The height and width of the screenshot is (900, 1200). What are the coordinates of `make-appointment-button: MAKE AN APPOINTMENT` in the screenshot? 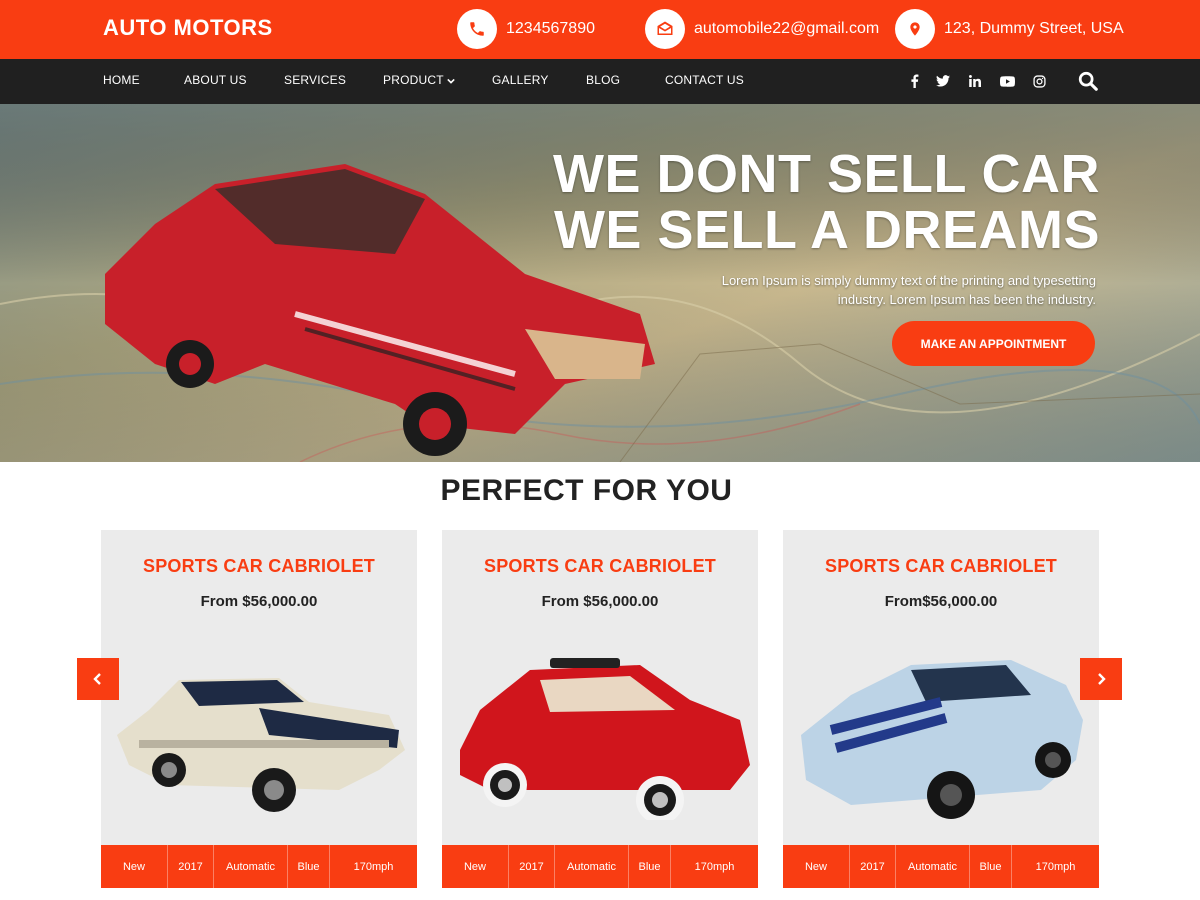 It's located at (993, 343).